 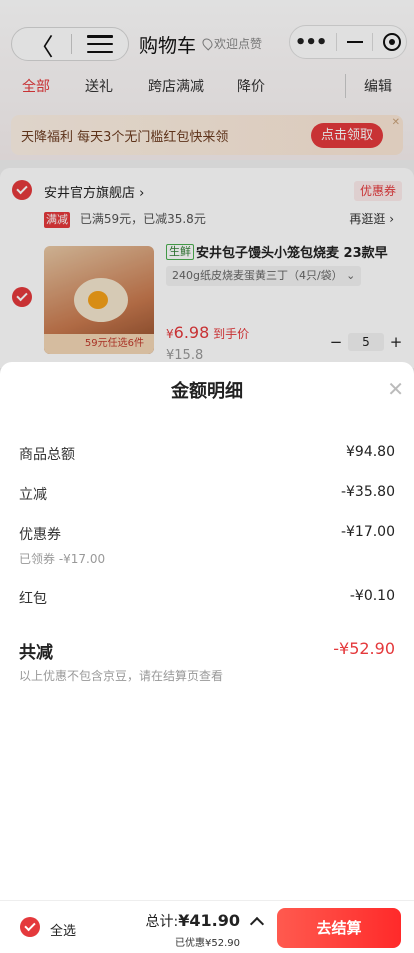 I want to click on total-label: 共减, so click(x=36, y=653).